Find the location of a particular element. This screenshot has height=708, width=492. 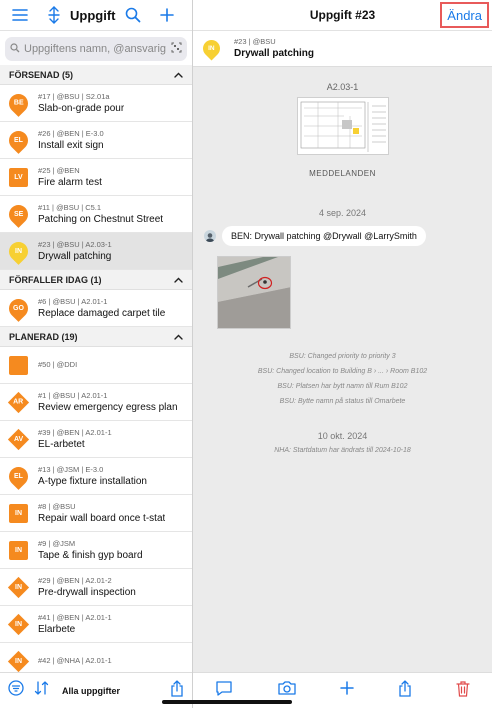

task-name: Pre-drywall inspection is located at coordinates (87, 592).